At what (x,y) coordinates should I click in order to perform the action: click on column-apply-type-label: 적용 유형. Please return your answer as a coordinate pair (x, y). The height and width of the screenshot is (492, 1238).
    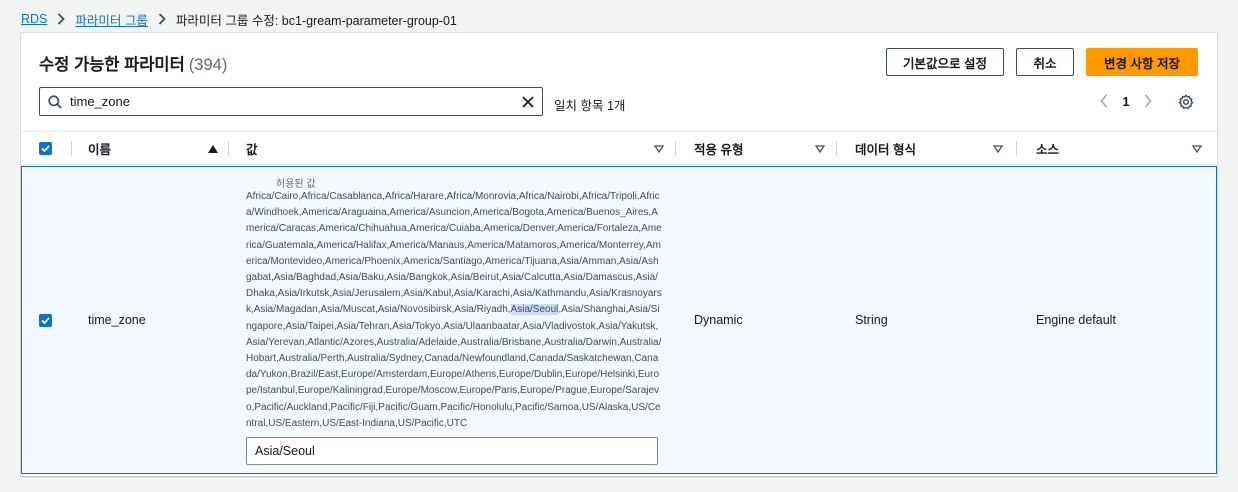
    Looking at the image, I should click on (719, 150).